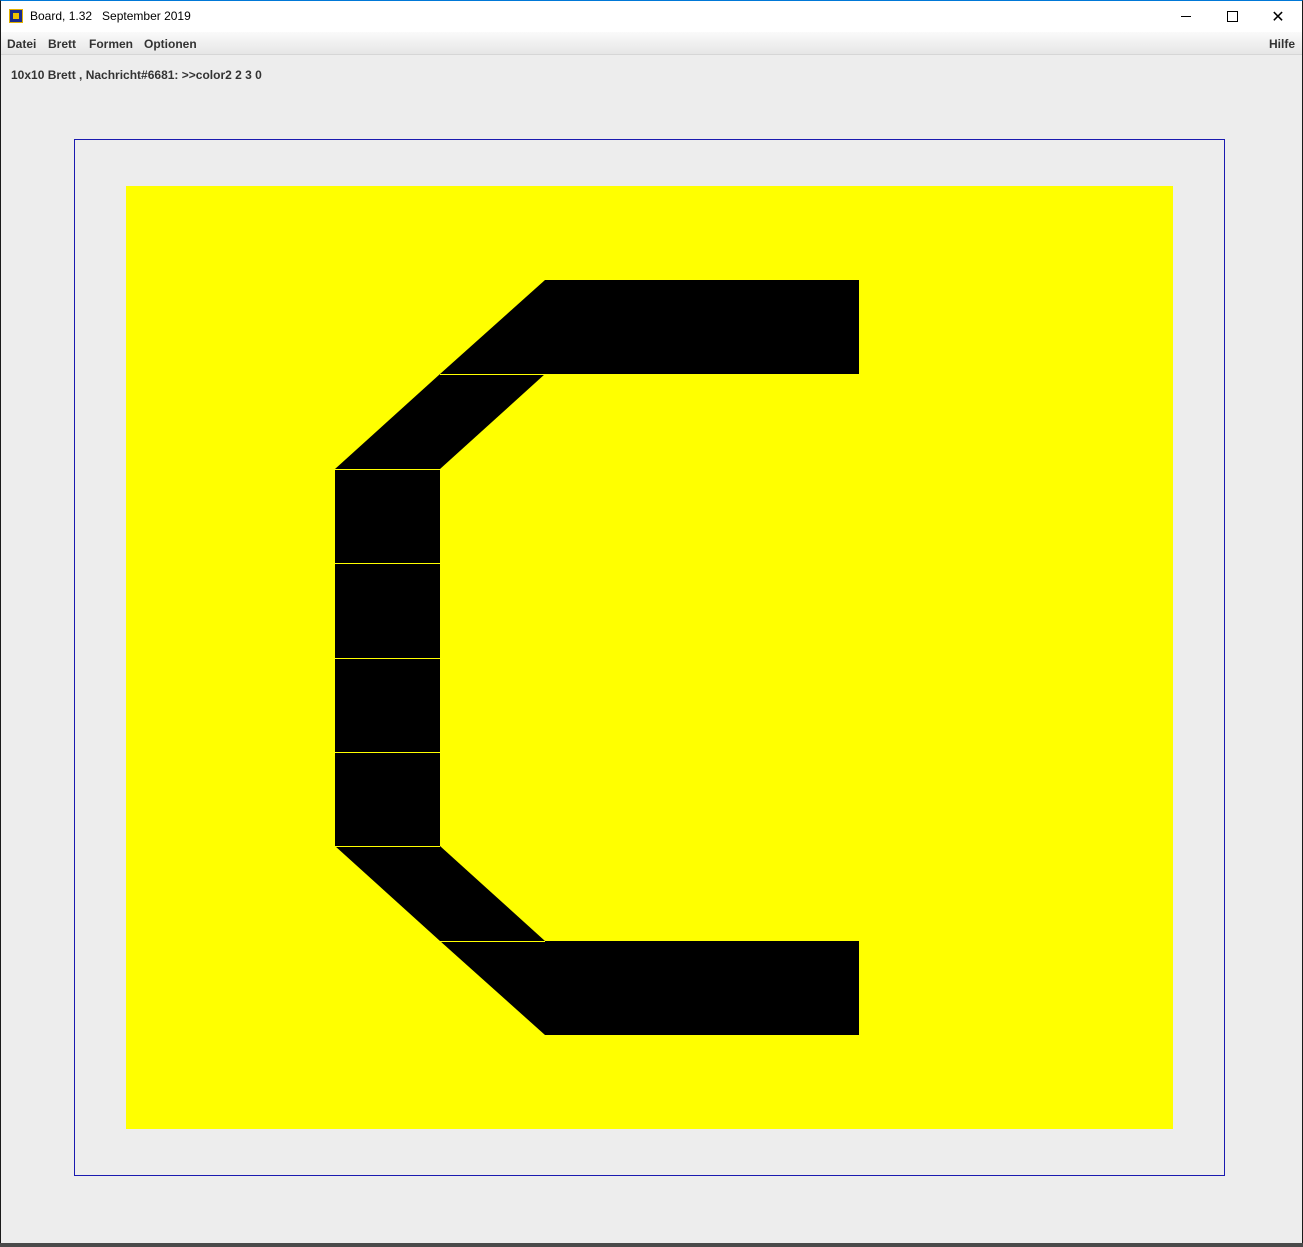 The height and width of the screenshot is (1247, 1303). I want to click on maximize-icon, so click(1232, 16).